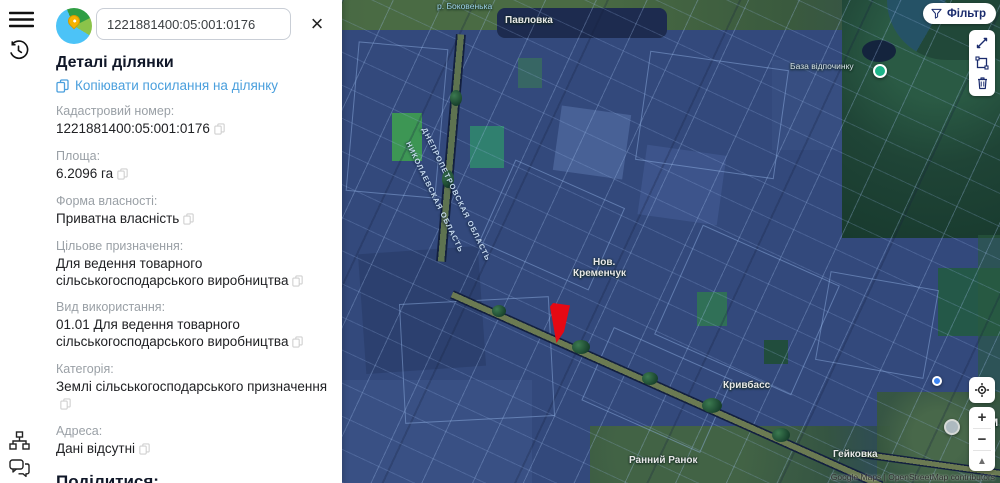 Image resolution: width=1000 pixels, height=483 pixels. Describe the element at coordinates (982, 461) in the screenshot. I see `compass-north-button: ▲` at that location.